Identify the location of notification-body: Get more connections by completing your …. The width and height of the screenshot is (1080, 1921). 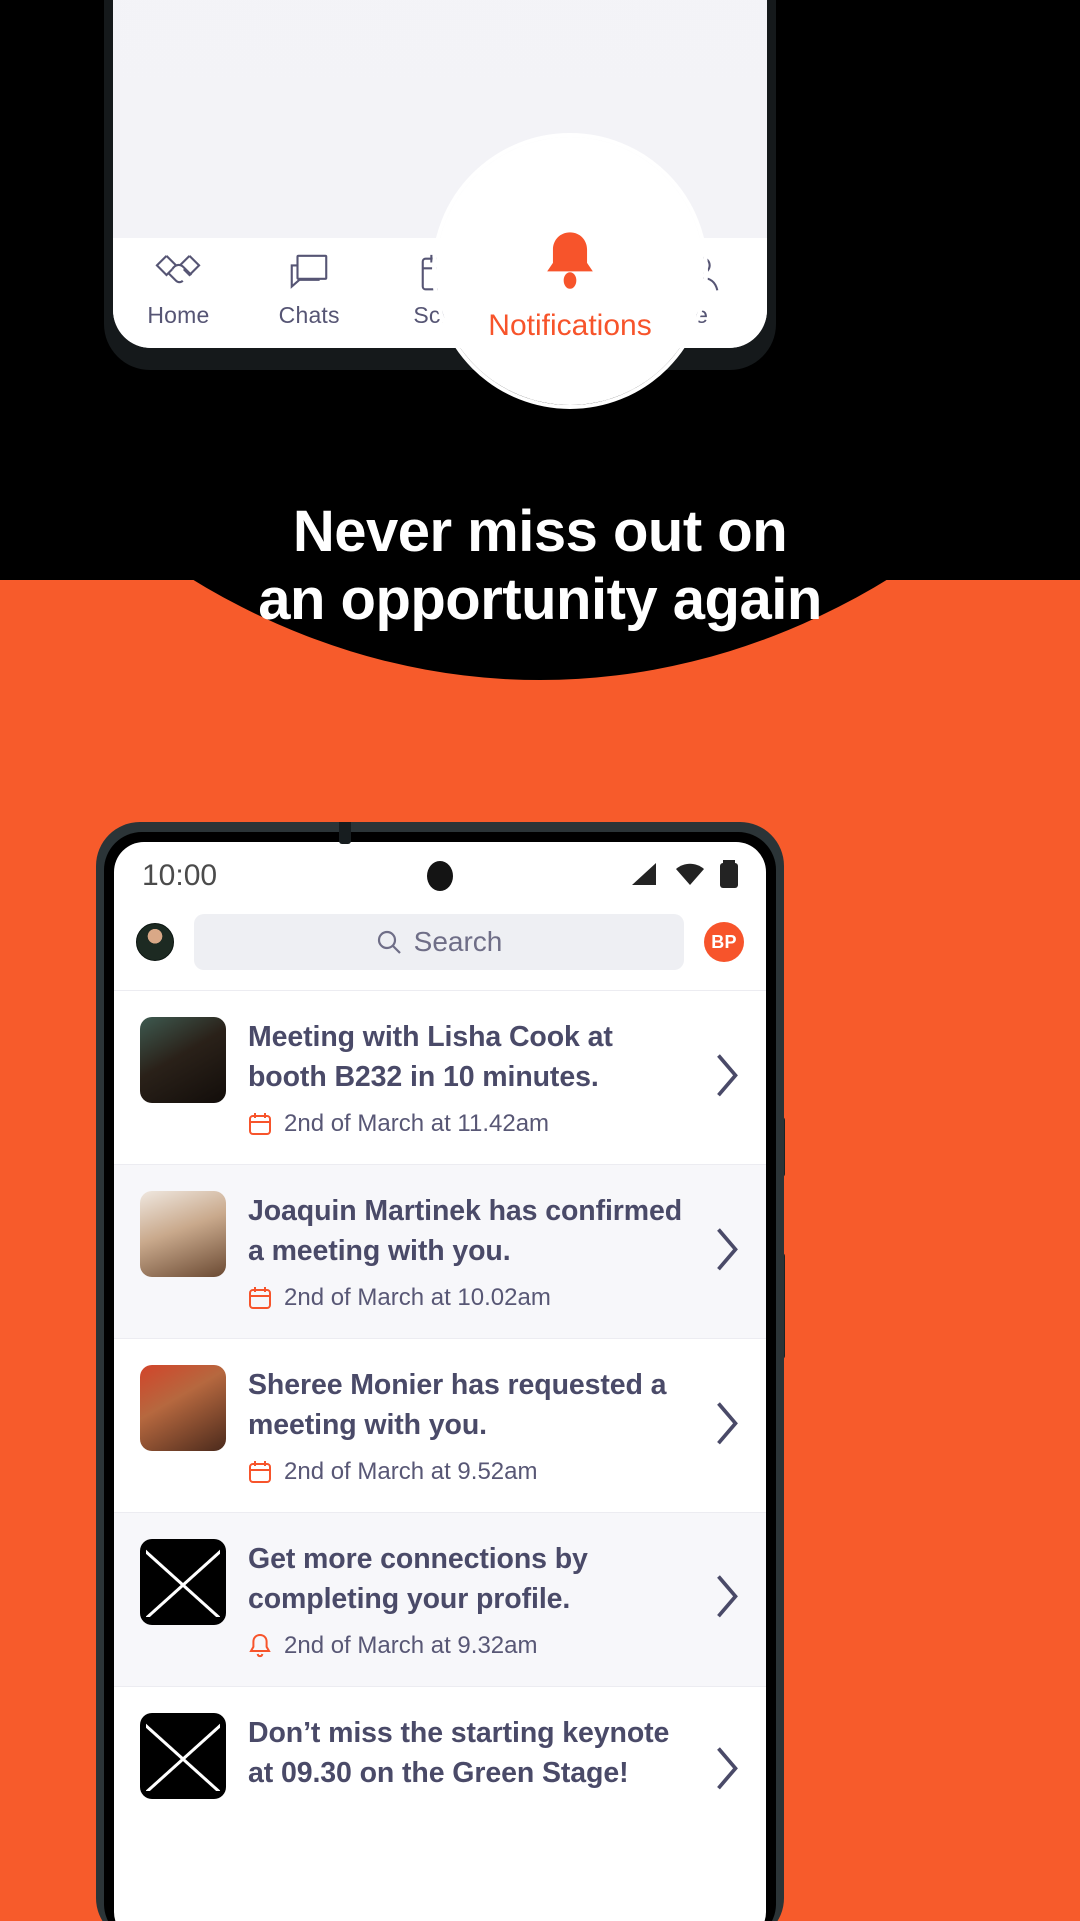
(468, 1599).